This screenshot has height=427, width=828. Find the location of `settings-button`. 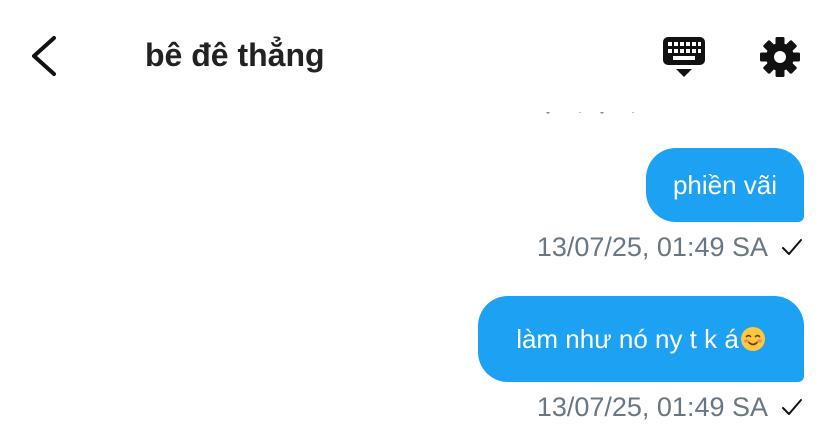

settings-button is located at coordinates (780, 57).